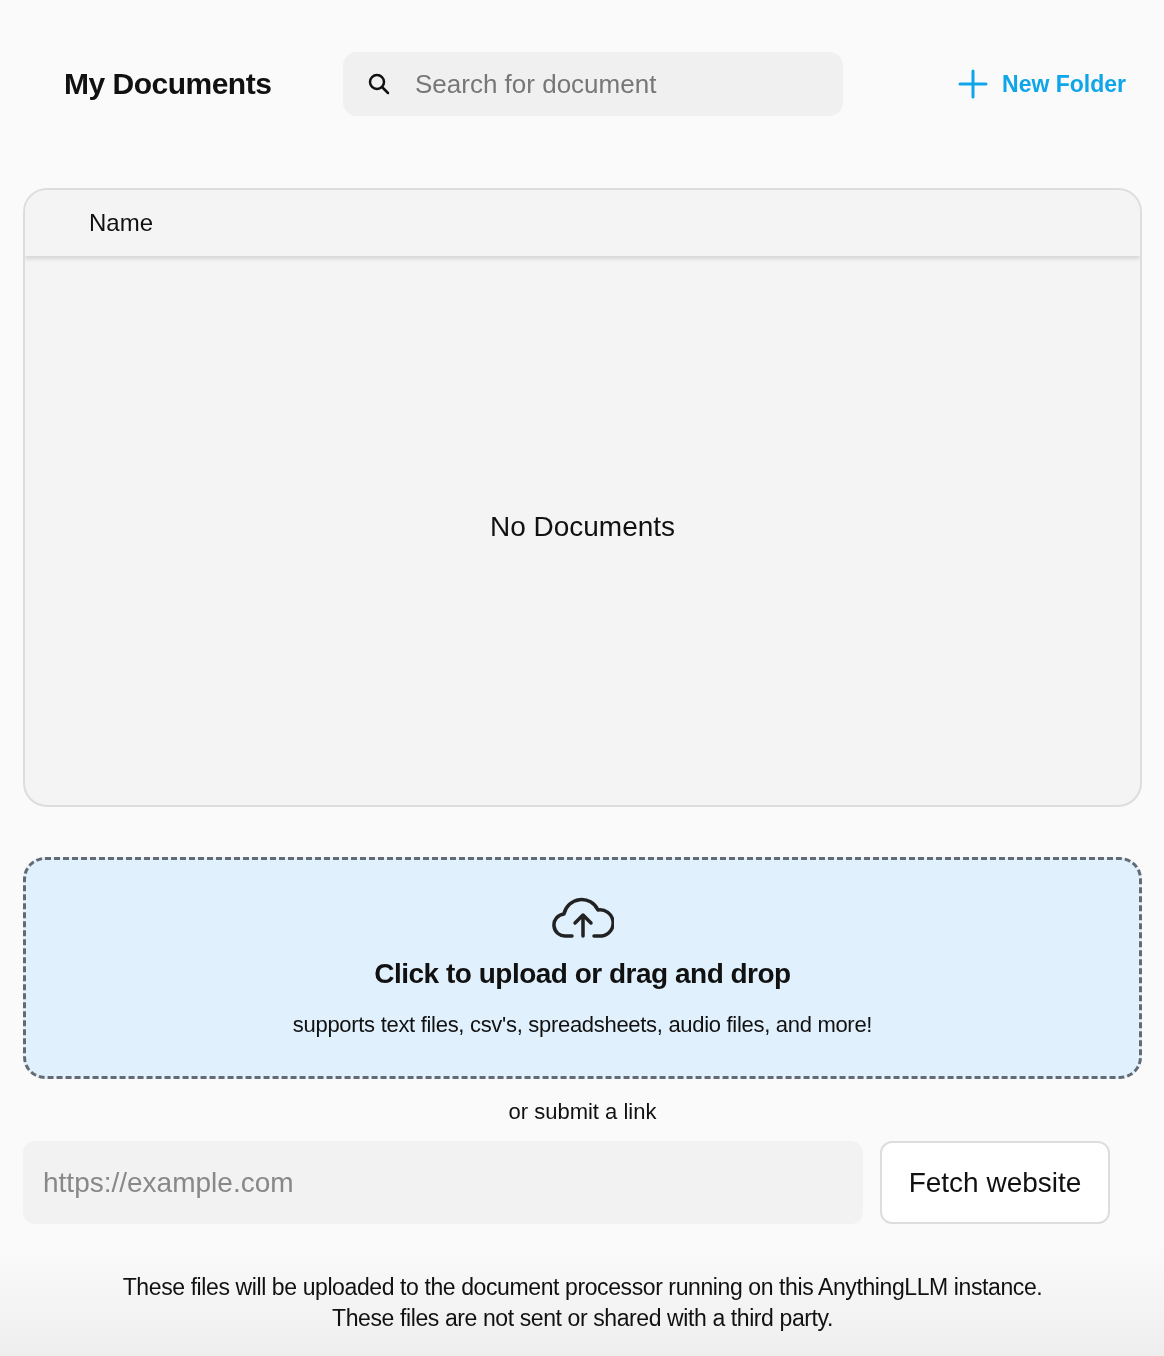  What do you see at coordinates (582, 1112) in the screenshot?
I see `link-caption: or submit a link` at bounding box center [582, 1112].